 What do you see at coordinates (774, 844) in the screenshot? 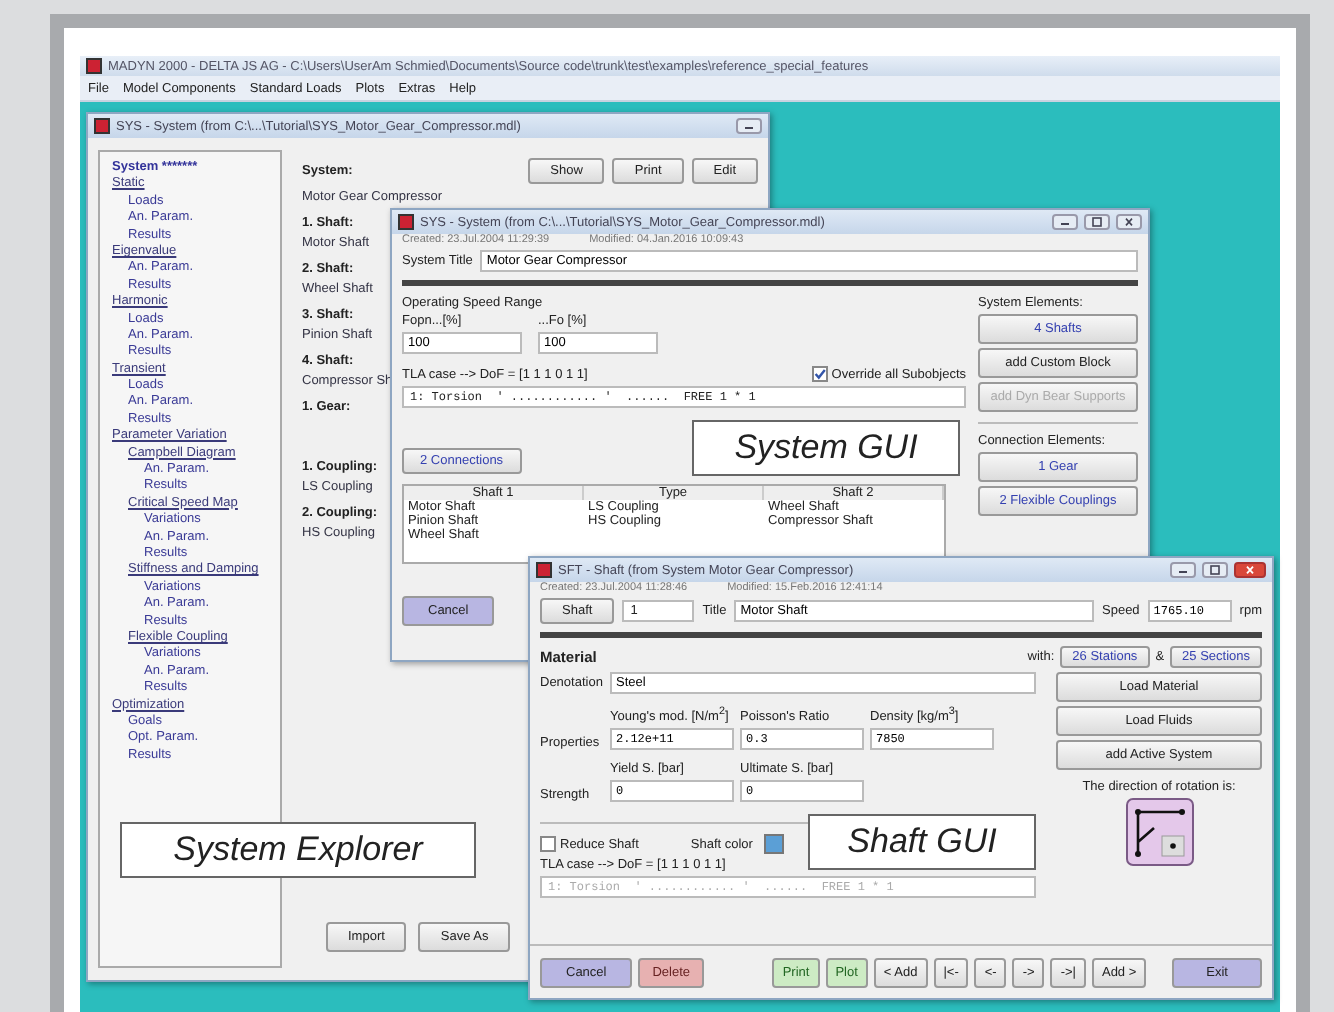
I see `color-swatch` at bounding box center [774, 844].